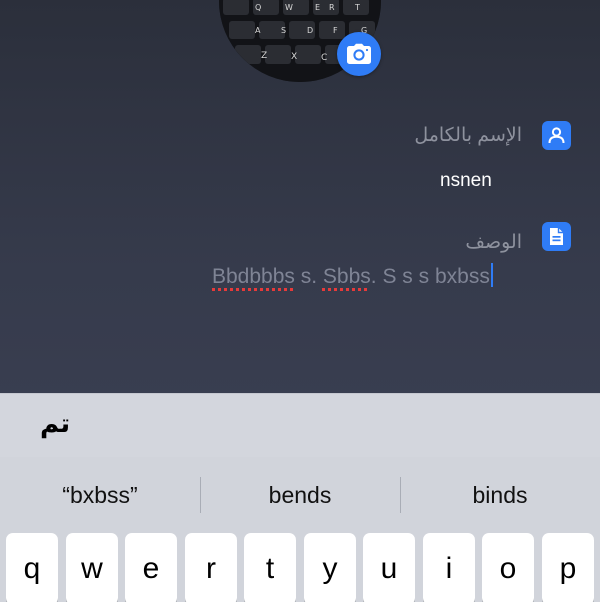 The image size is (600, 602). What do you see at coordinates (568, 567) in the screenshot?
I see `key-p: p` at bounding box center [568, 567].